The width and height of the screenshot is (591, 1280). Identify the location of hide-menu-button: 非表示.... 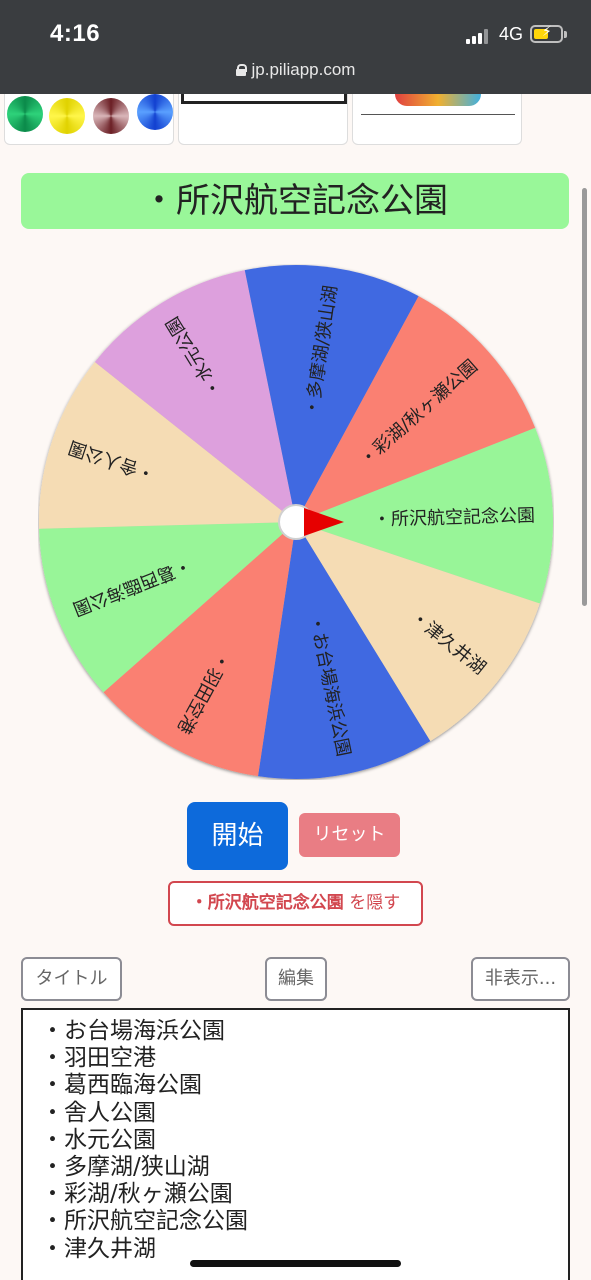
(520, 979).